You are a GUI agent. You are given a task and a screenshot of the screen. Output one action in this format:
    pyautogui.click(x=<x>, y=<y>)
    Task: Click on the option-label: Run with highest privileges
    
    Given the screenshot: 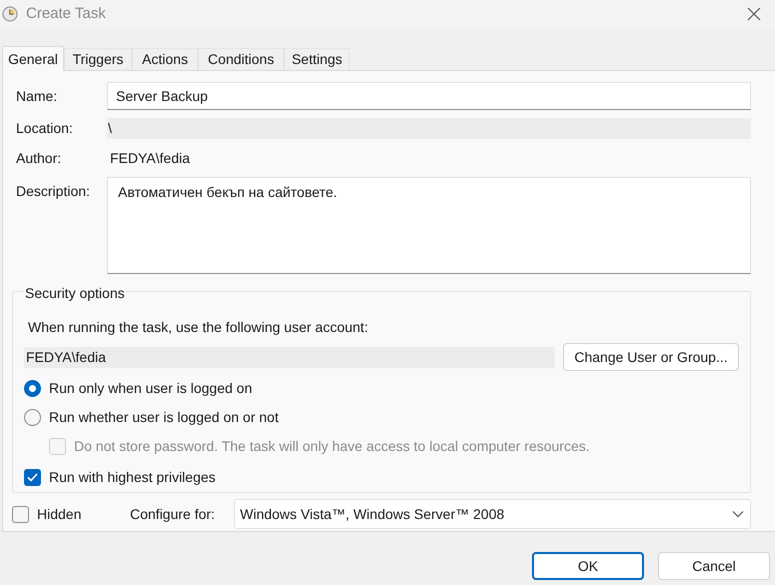 What is the action you would take?
    pyautogui.click(x=132, y=477)
    